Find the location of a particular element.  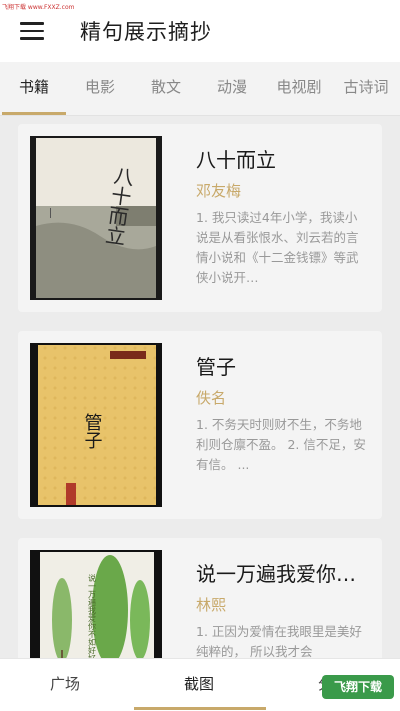

bottom-navigation: 广场 截图 分类 飞翔下载 is located at coordinates (200, 684).